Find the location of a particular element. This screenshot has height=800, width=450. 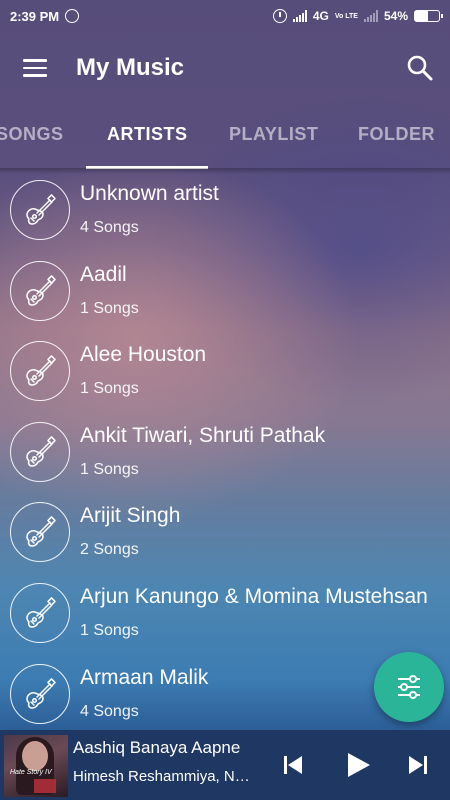

status-time: 2:39 PM is located at coordinates (35, 16).